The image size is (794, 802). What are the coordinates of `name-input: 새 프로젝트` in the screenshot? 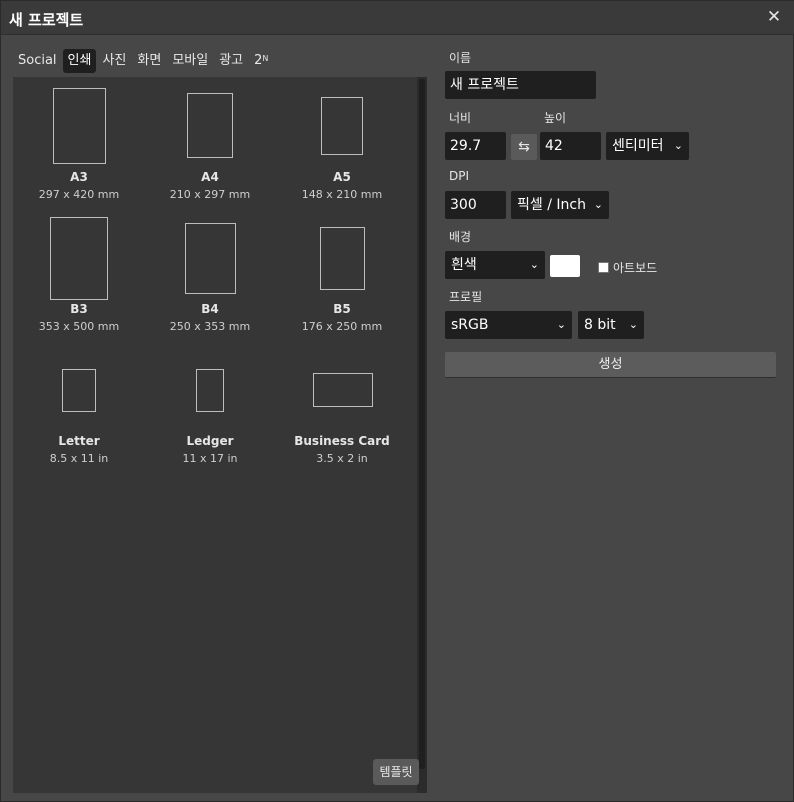 It's located at (520, 85).